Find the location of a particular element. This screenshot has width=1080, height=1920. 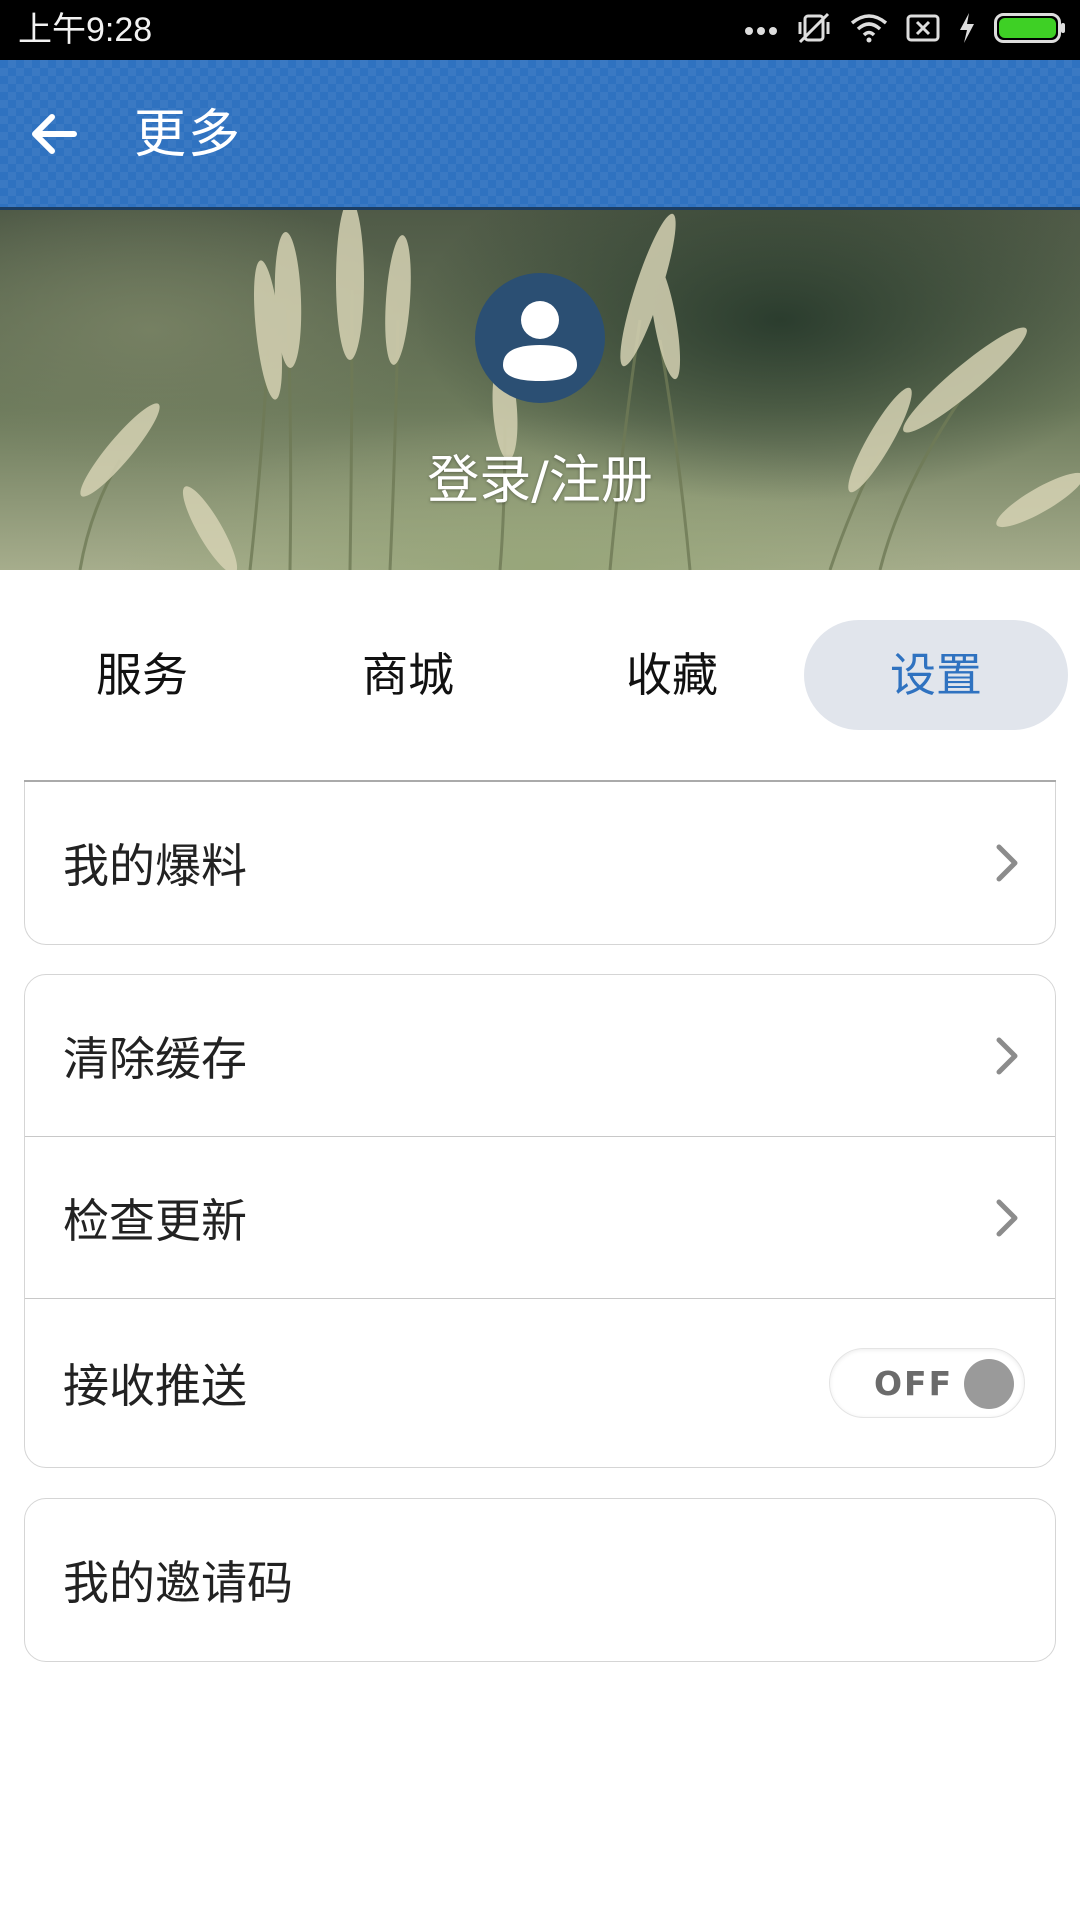

tab-mall: 商城 is located at coordinates (408, 675).